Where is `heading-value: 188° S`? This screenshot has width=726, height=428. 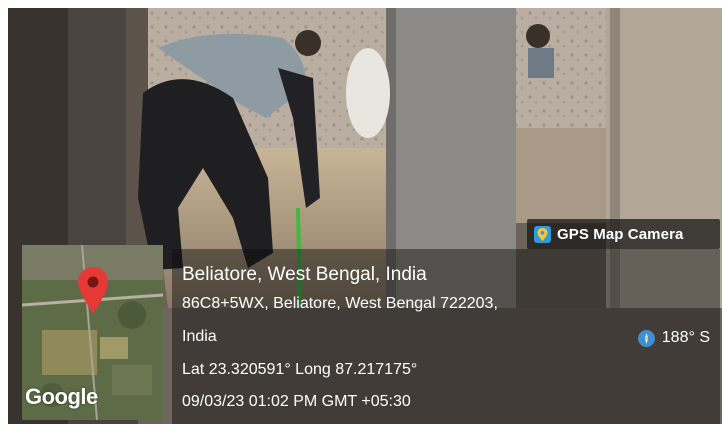
heading-value: 188° S is located at coordinates (685, 337).